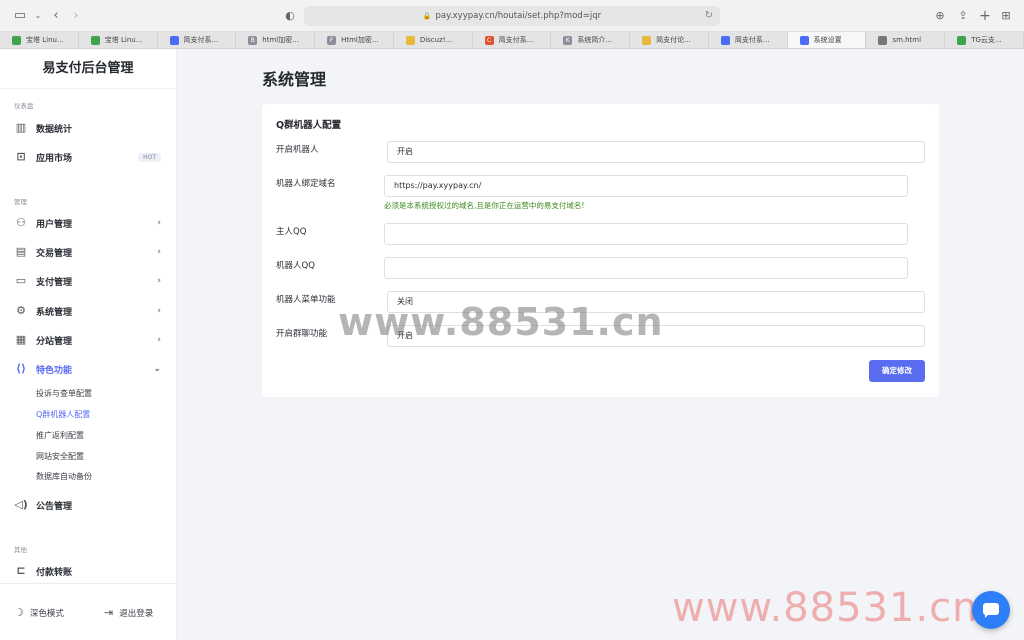 The width and height of the screenshot is (1024, 640). Describe the element at coordinates (646, 268) in the screenshot. I see `robot-qq-input` at that location.